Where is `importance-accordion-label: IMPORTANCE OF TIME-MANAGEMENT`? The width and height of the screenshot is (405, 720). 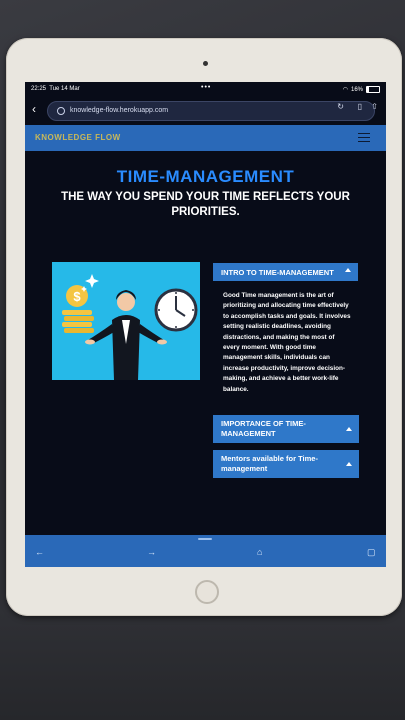
importance-accordion-label: IMPORTANCE OF TIME-MANAGEMENT is located at coordinates (263, 428).